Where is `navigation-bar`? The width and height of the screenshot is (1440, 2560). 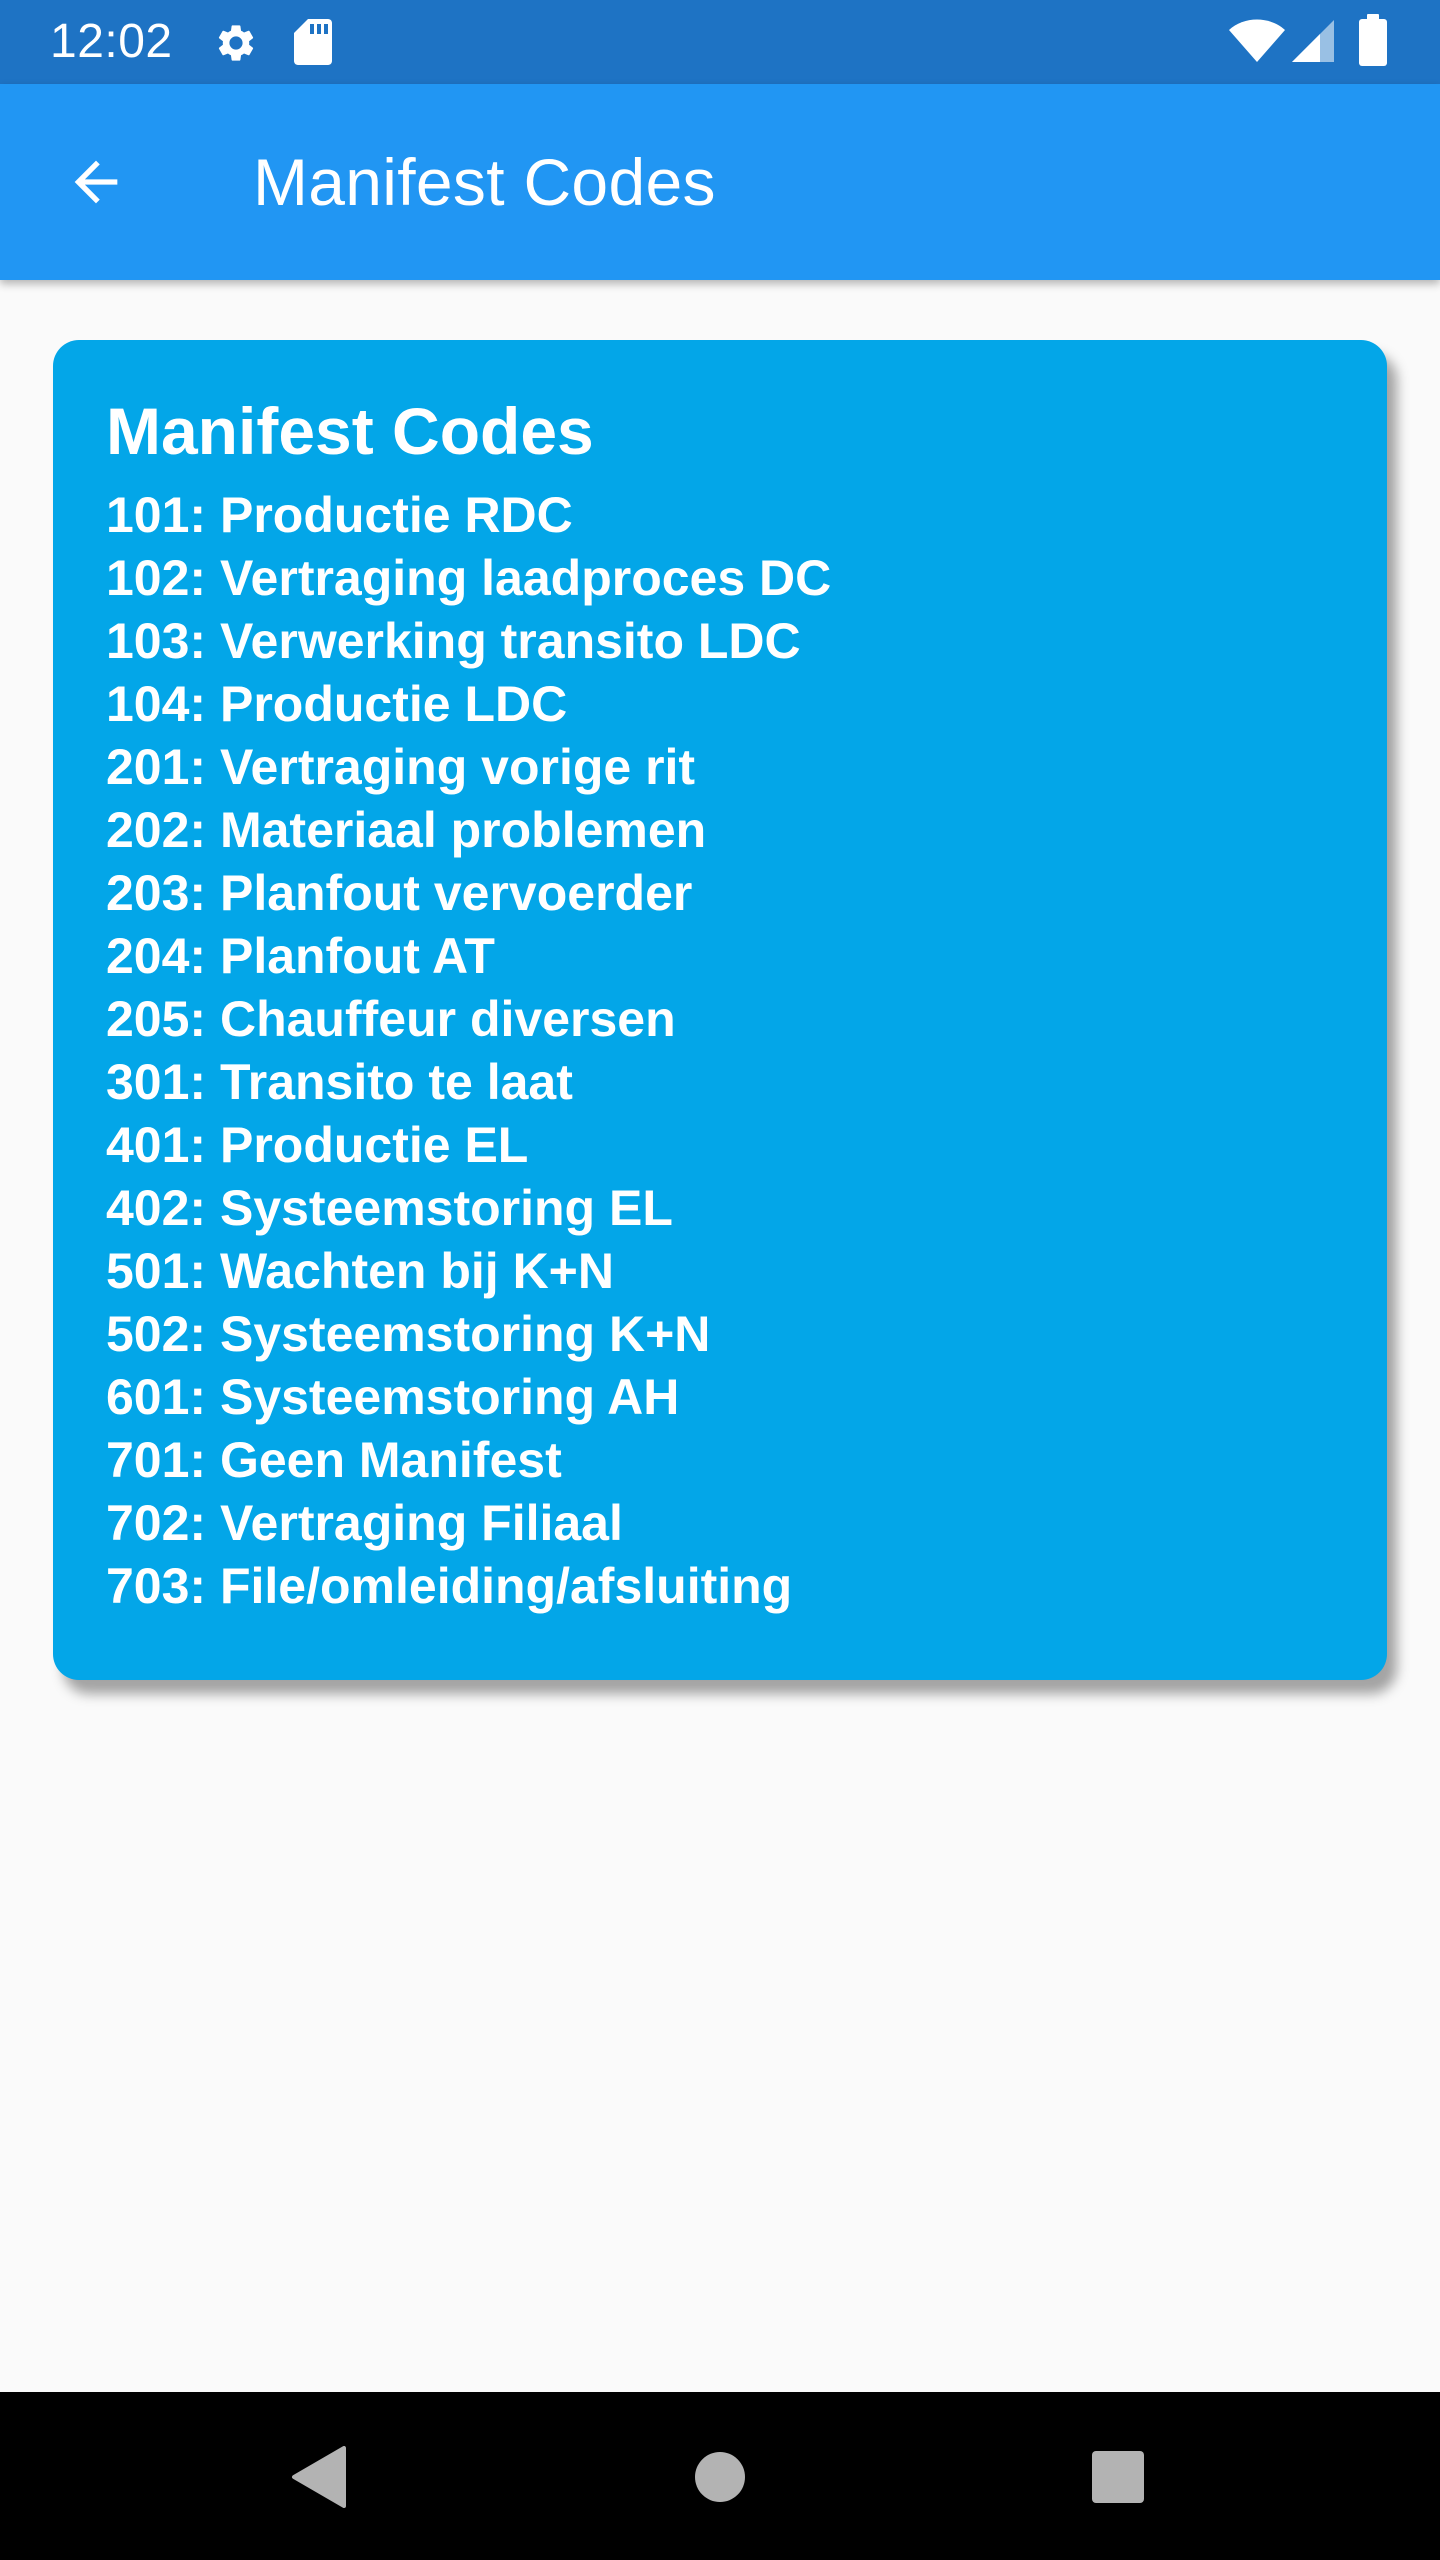
navigation-bar is located at coordinates (720, 2476).